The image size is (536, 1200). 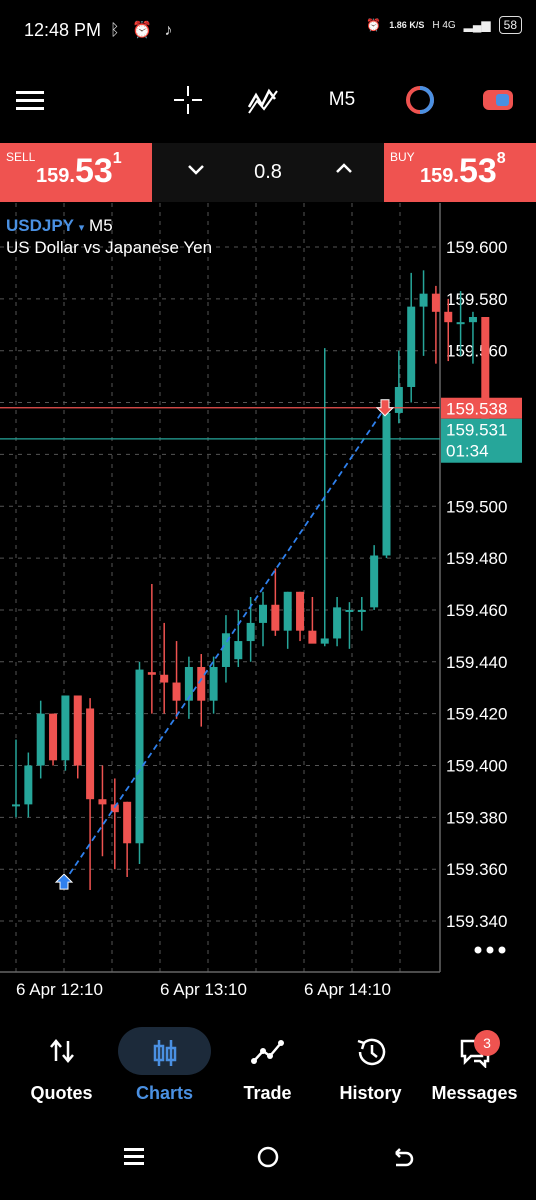 I want to click on y-tick-label: 159.460, so click(x=476, y=610).